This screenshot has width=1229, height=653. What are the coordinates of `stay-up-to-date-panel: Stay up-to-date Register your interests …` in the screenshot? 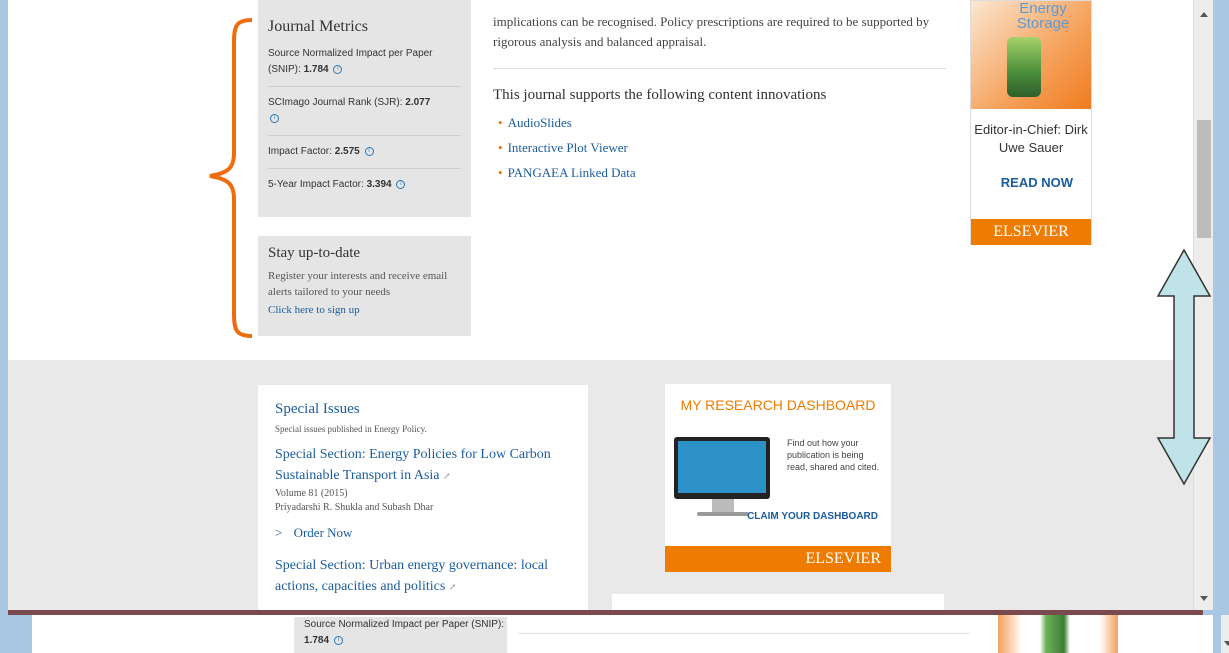 It's located at (364, 286).